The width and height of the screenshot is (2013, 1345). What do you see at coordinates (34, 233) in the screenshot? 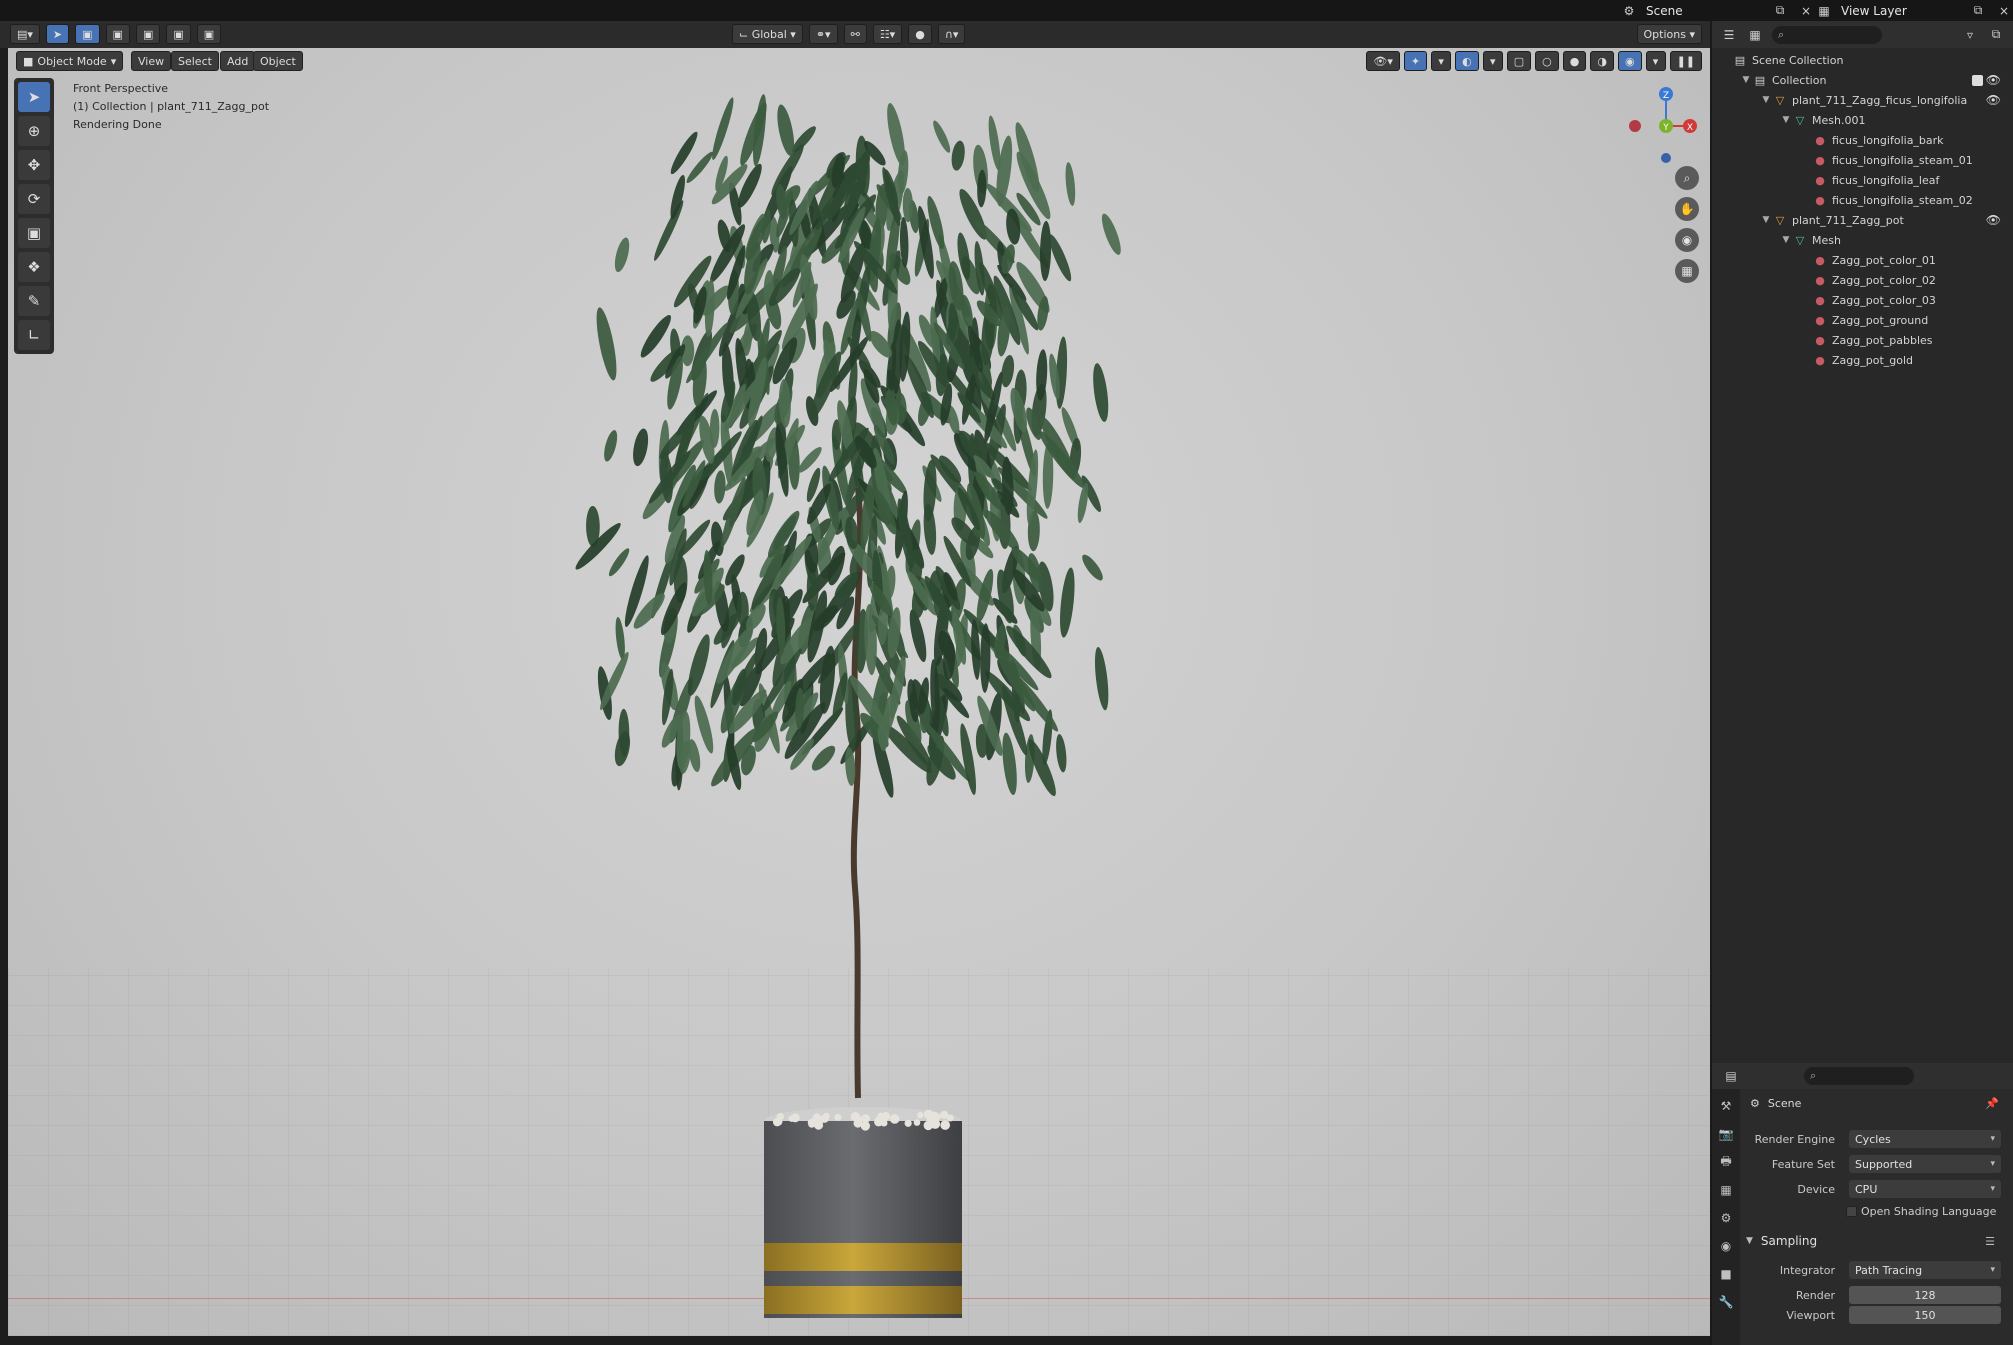
I see `scale-tool-icon: ▣` at bounding box center [34, 233].